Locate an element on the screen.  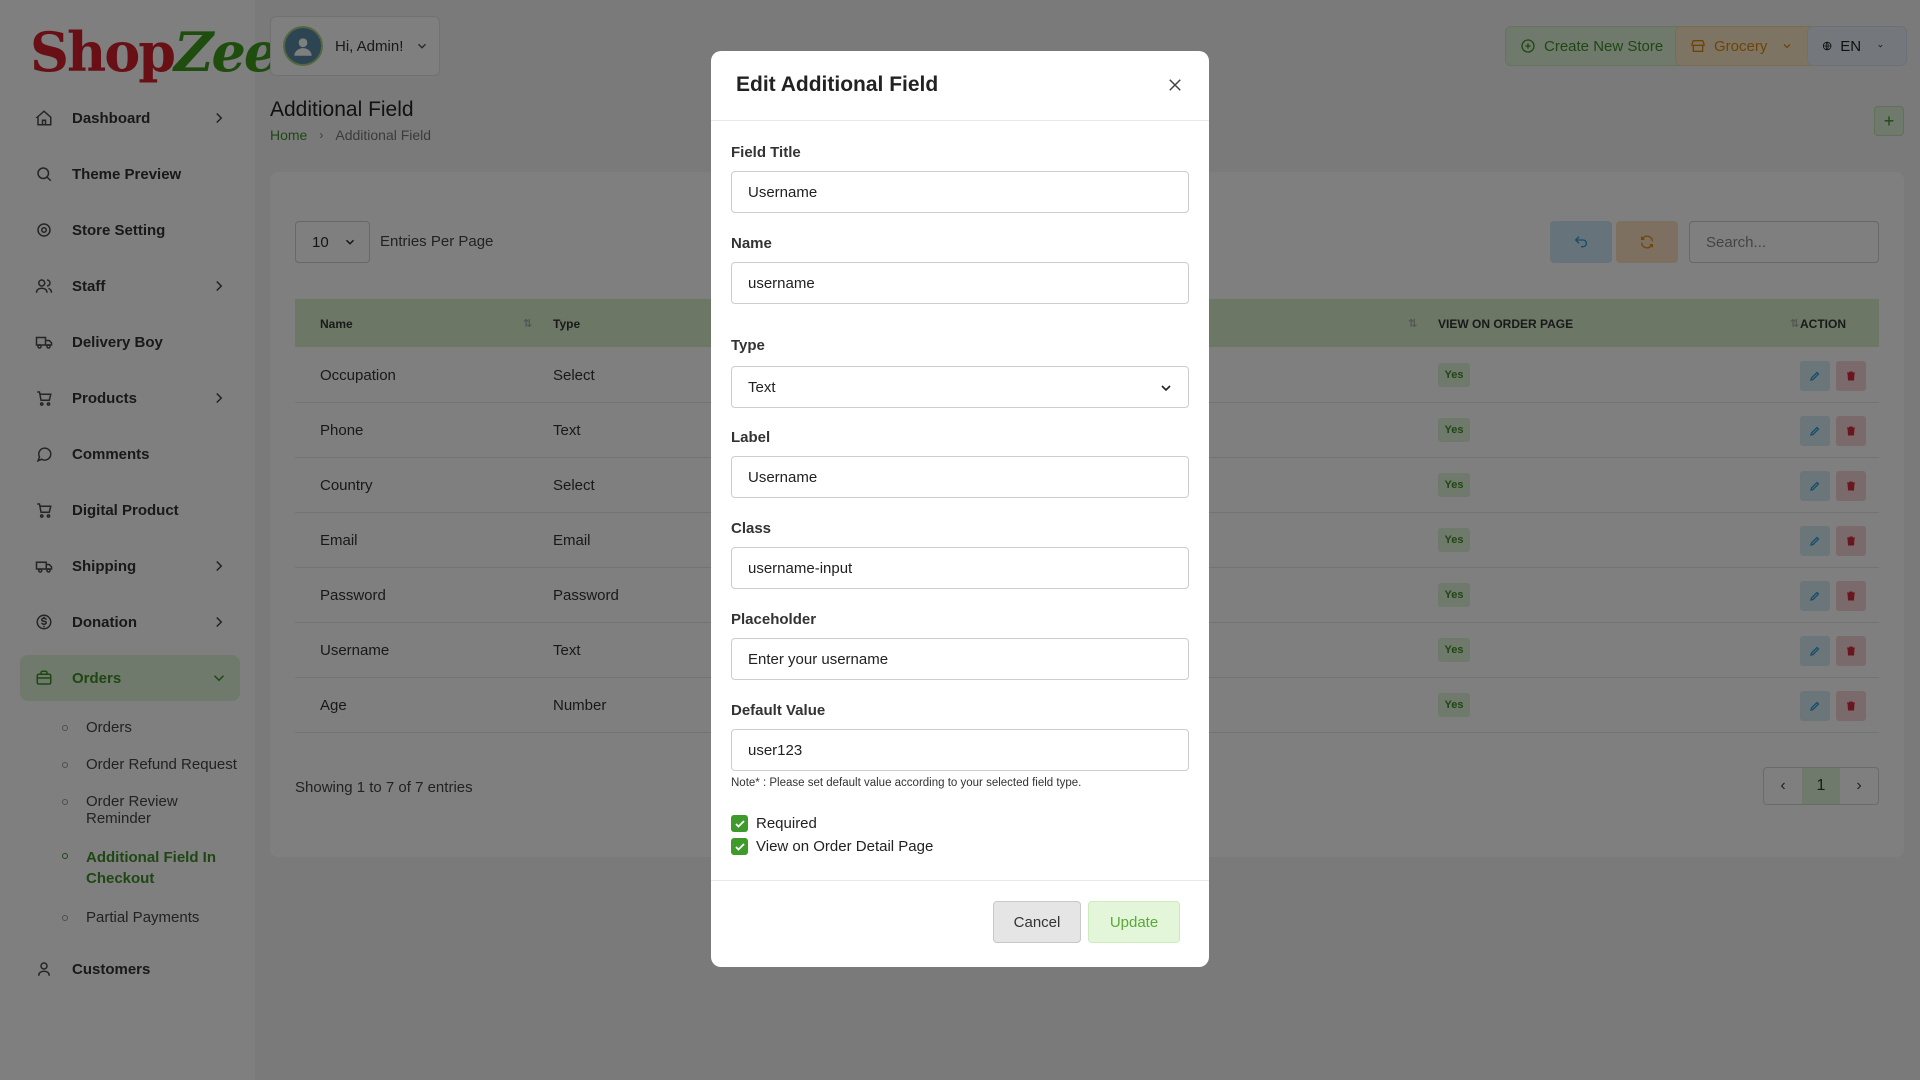
type-label: Type is located at coordinates (748, 345).